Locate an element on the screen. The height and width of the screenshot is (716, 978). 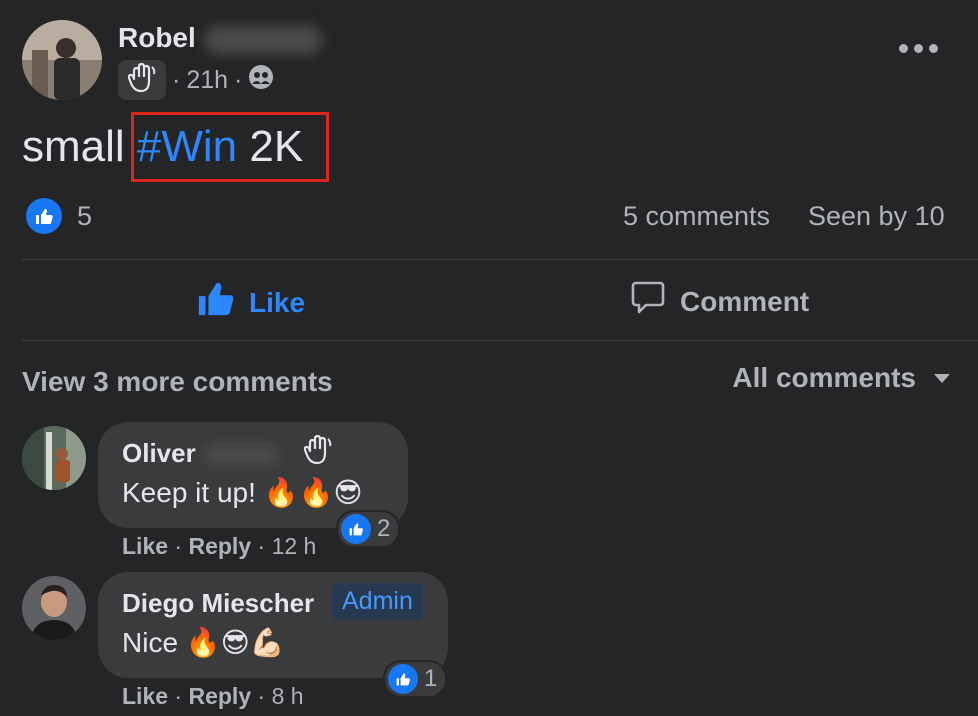
highlight-box is located at coordinates (230, 147).